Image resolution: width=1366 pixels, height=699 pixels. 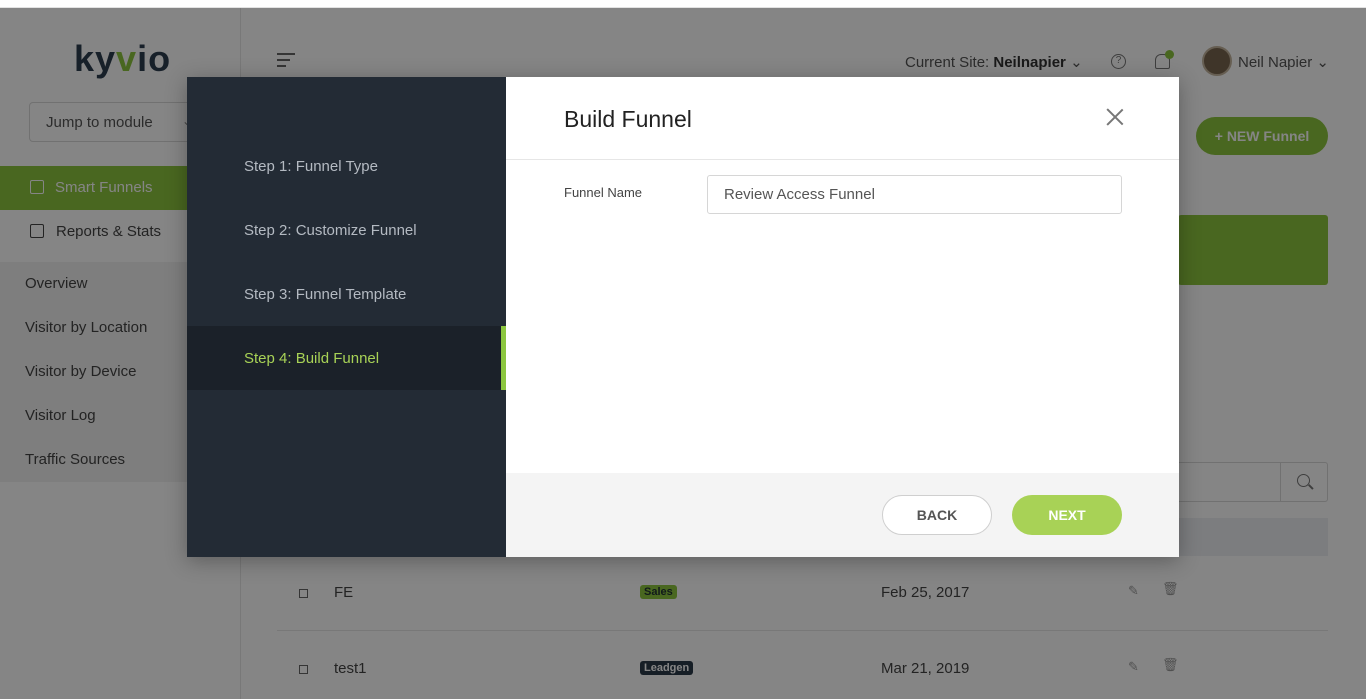 I want to click on step-customize-funnel: Step 2: Customize Funnel, so click(x=346, y=230).